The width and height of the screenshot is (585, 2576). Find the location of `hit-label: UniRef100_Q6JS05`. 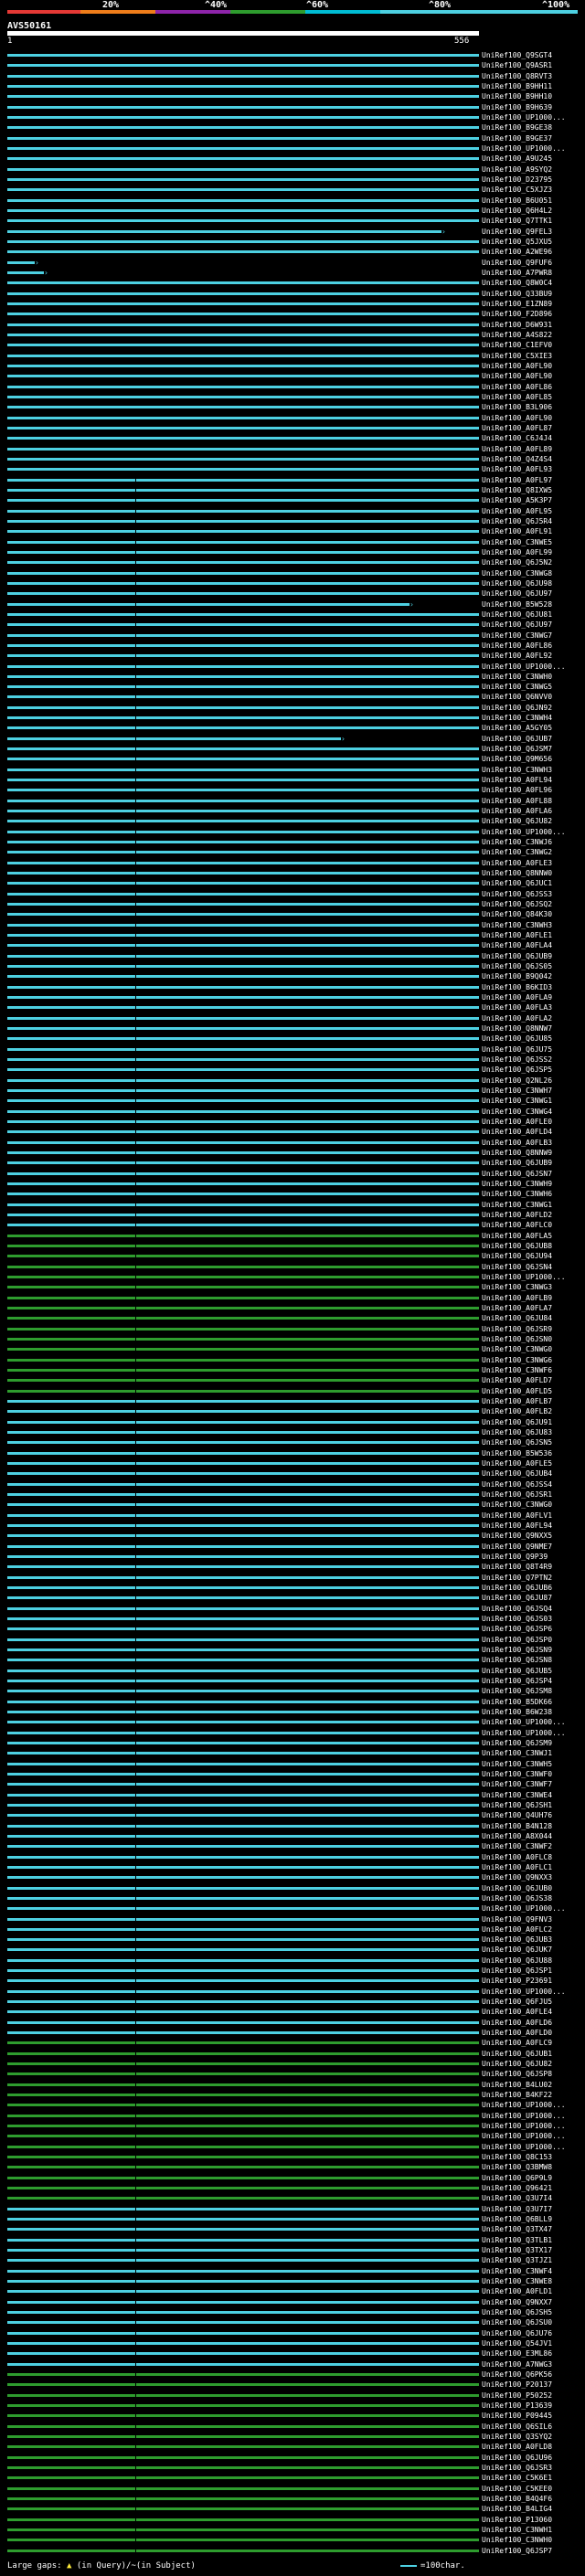

hit-label: UniRef100_Q6JS05 is located at coordinates (517, 966).